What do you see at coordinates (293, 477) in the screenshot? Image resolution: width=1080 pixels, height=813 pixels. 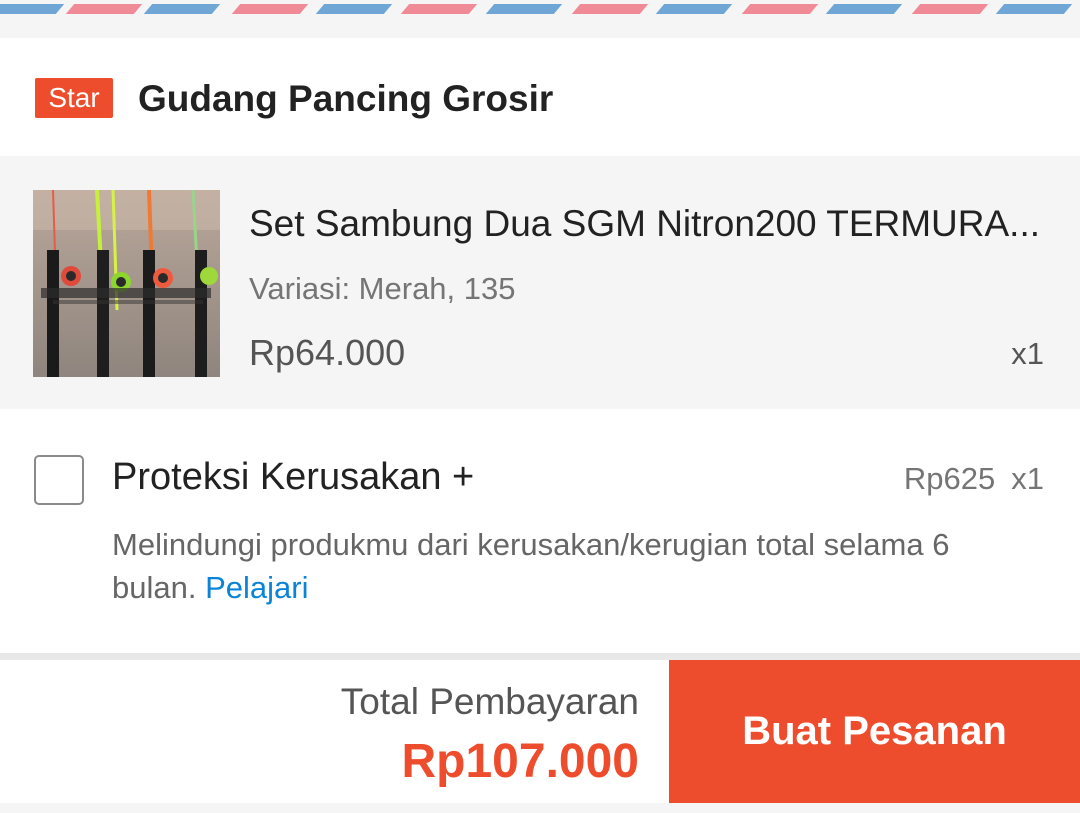 I see `protection-title: Proteksi Kerusakan +` at bounding box center [293, 477].